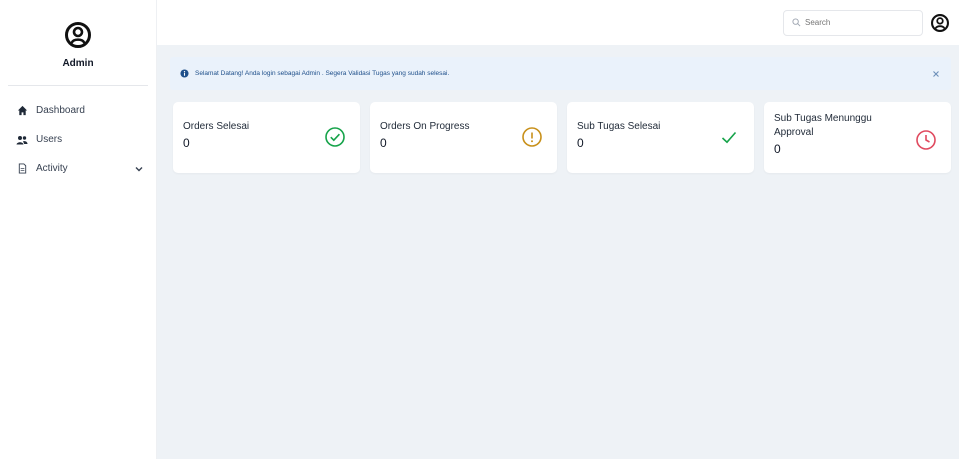 The width and height of the screenshot is (959, 459). Describe the element at coordinates (266, 137) in the screenshot. I see `card-orders-selesai: Orders Selesai 0` at that location.